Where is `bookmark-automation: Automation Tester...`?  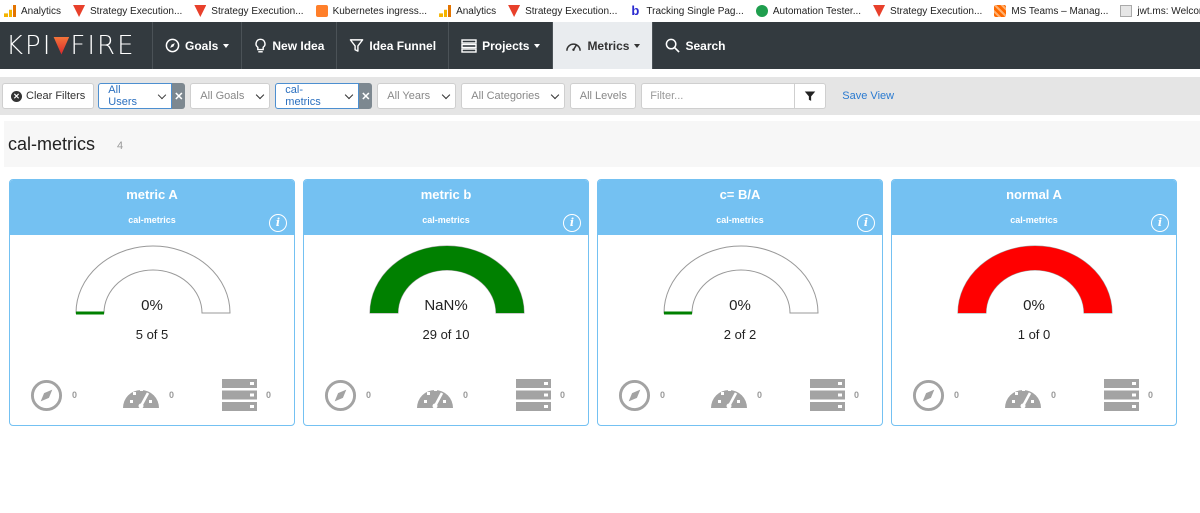
bookmark-automation: Automation Tester... is located at coordinates (808, 11).